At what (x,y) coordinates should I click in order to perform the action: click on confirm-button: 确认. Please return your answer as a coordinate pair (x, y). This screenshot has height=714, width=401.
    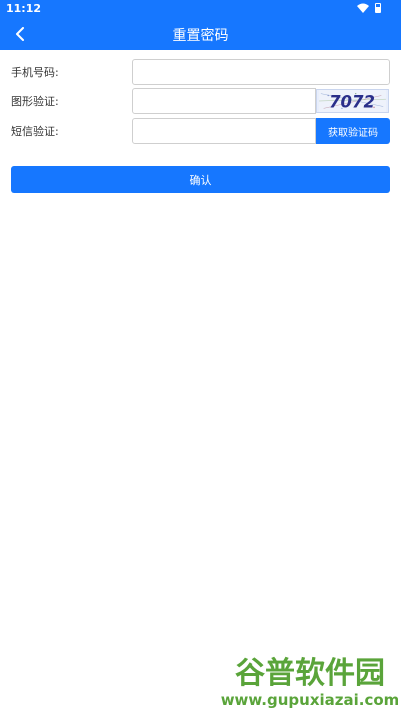
    Looking at the image, I should click on (200, 179).